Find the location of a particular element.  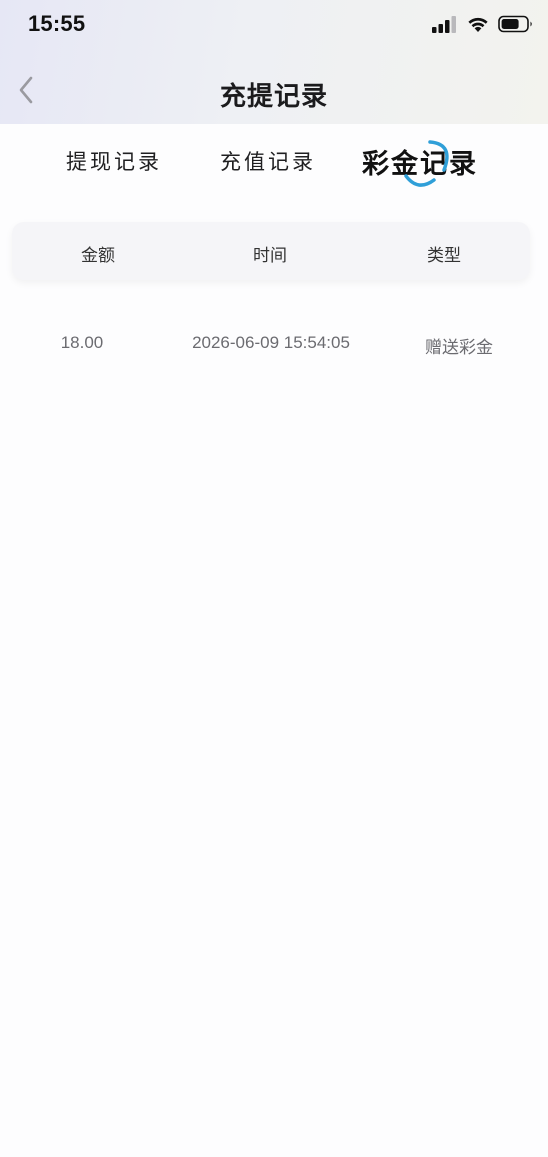

cell-time: 2026-06-09 15:54:05 is located at coordinates (271, 342).